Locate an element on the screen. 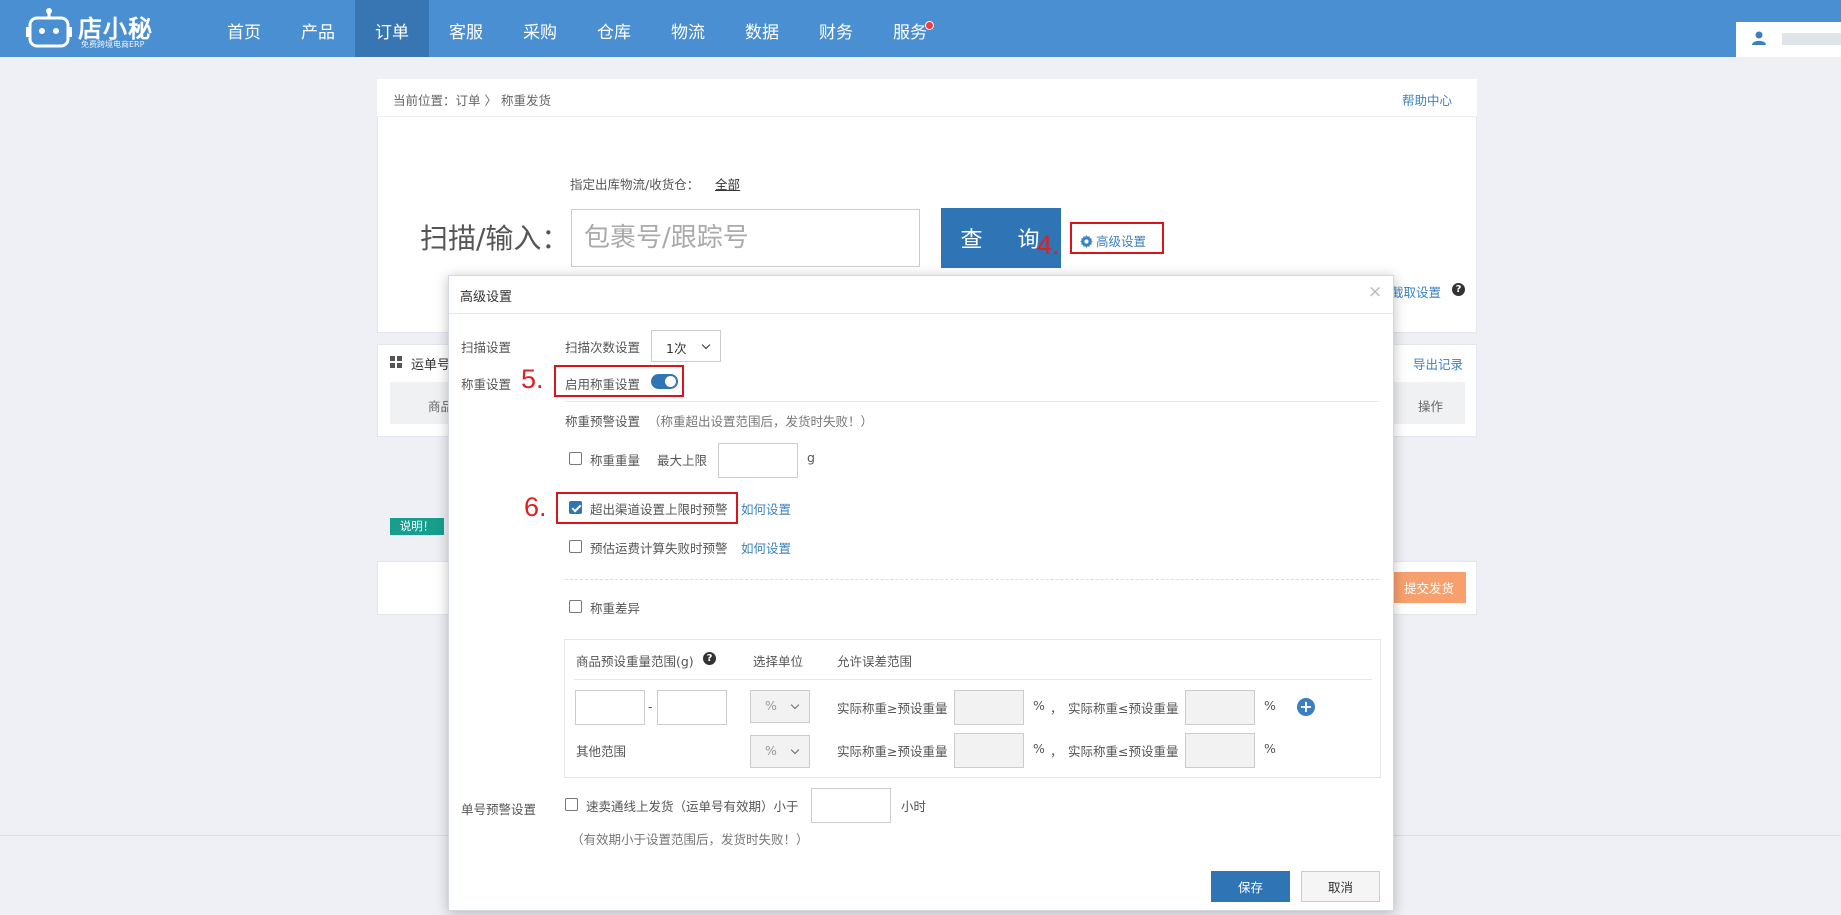  other-ge-input is located at coordinates (989, 750).